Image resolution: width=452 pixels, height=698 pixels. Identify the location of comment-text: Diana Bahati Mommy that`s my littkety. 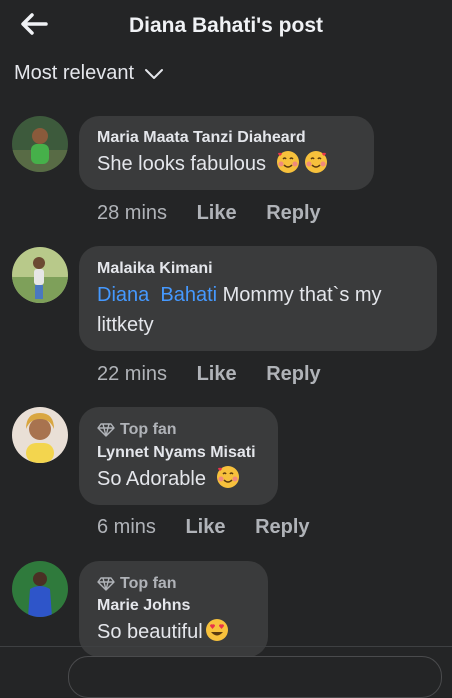
(262, 310).